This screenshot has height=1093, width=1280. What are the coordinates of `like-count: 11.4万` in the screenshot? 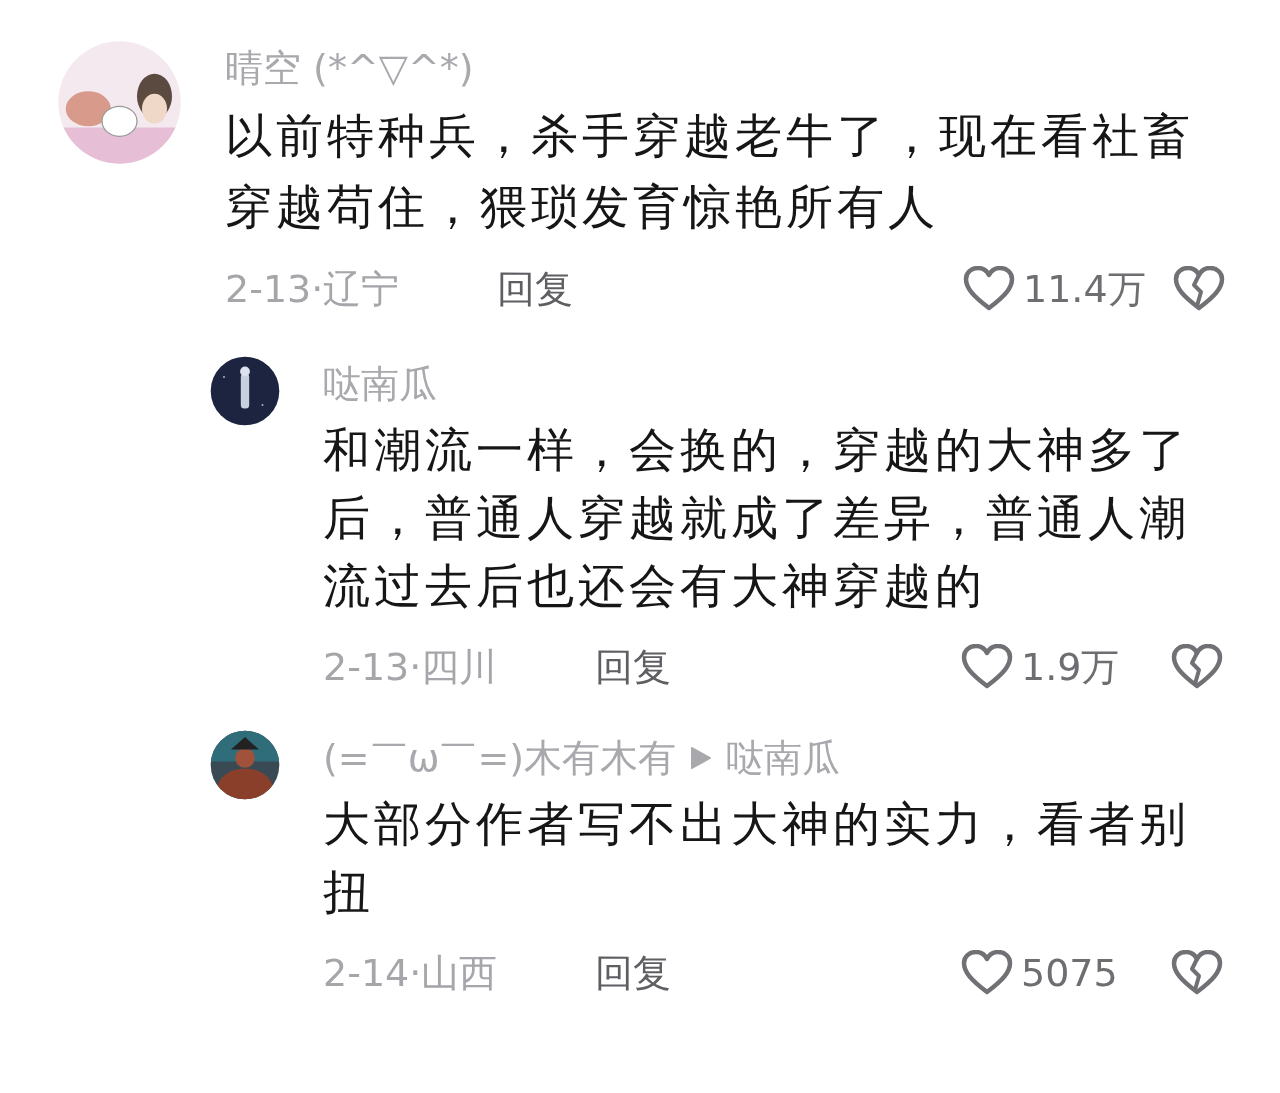 It's located at (1085, 289).